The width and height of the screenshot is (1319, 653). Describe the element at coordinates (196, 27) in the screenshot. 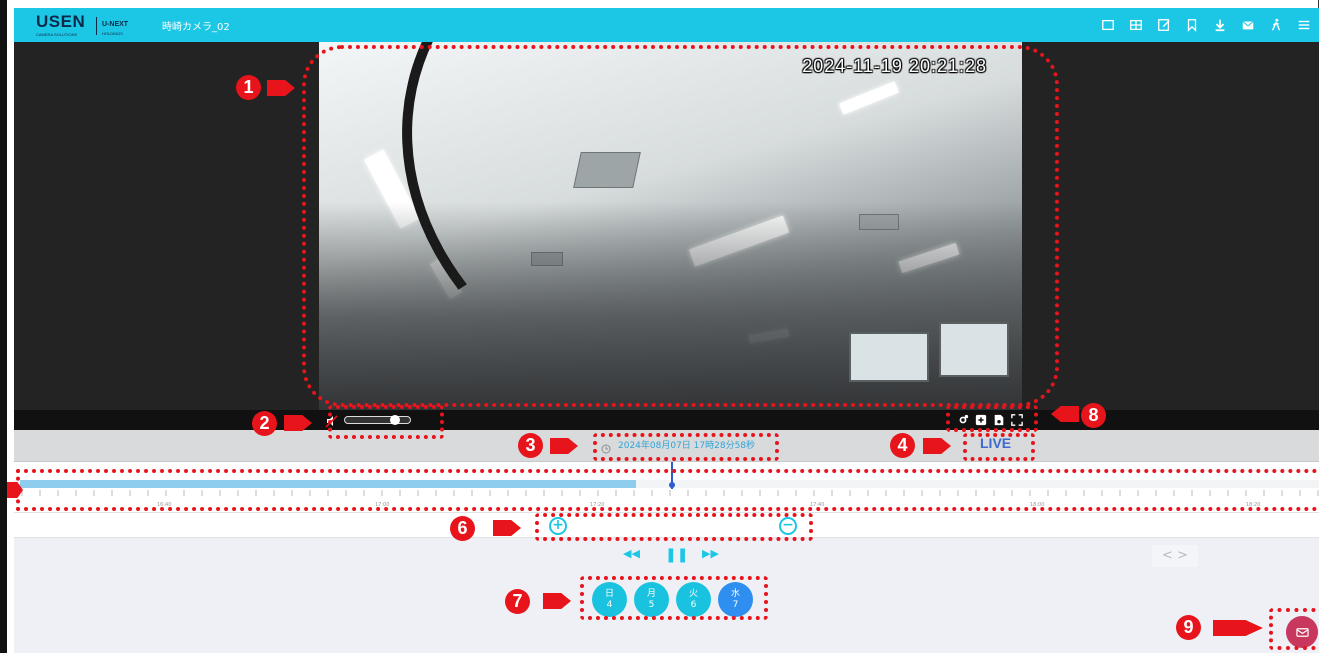

I see `camera-title: 時崎カメラ_02` at that location.